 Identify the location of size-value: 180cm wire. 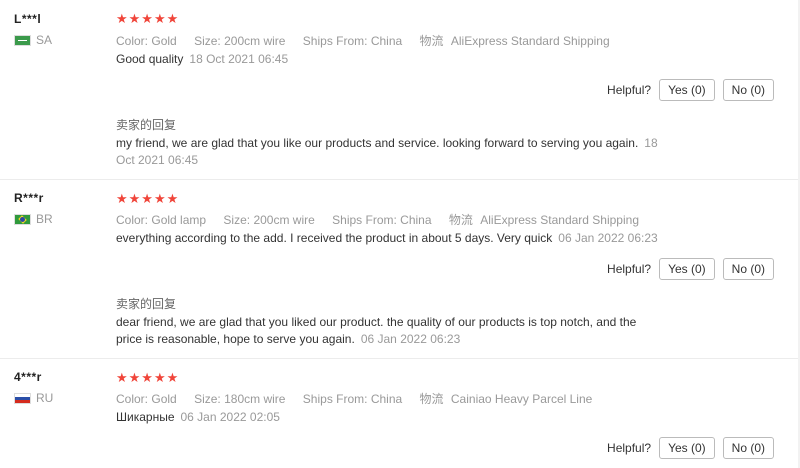
(255, 399).